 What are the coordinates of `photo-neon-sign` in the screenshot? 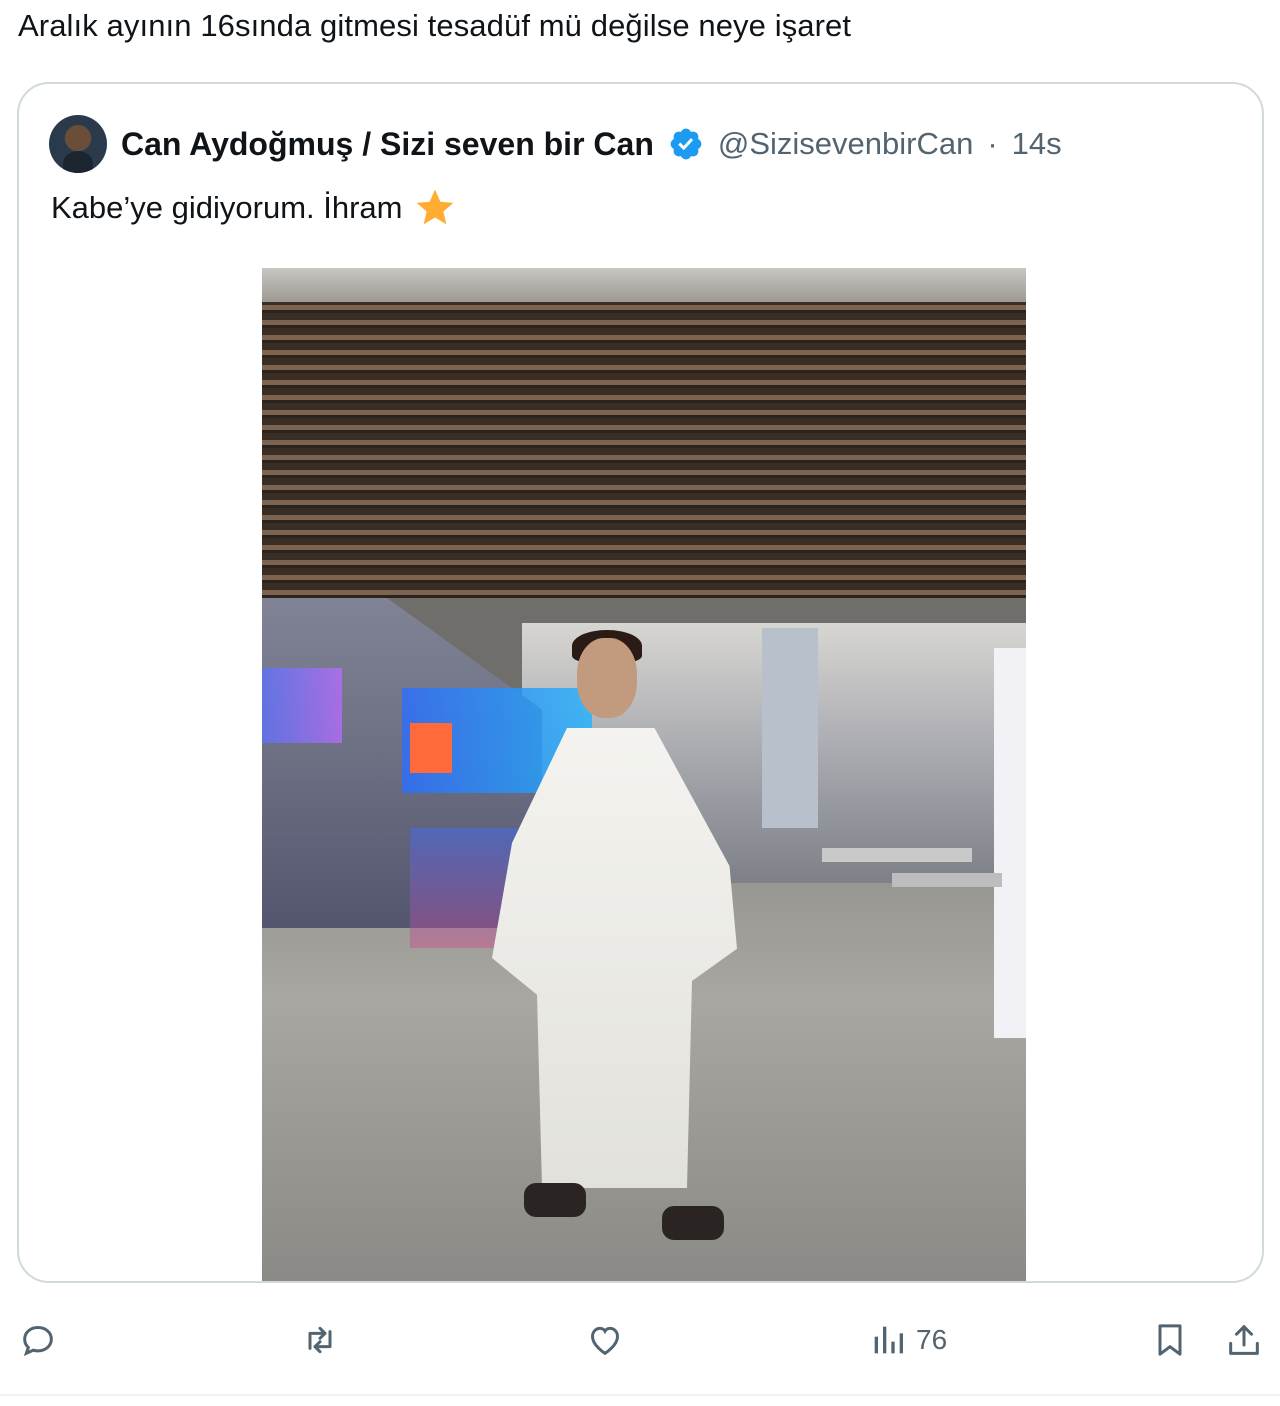 It's located at (302, 705).